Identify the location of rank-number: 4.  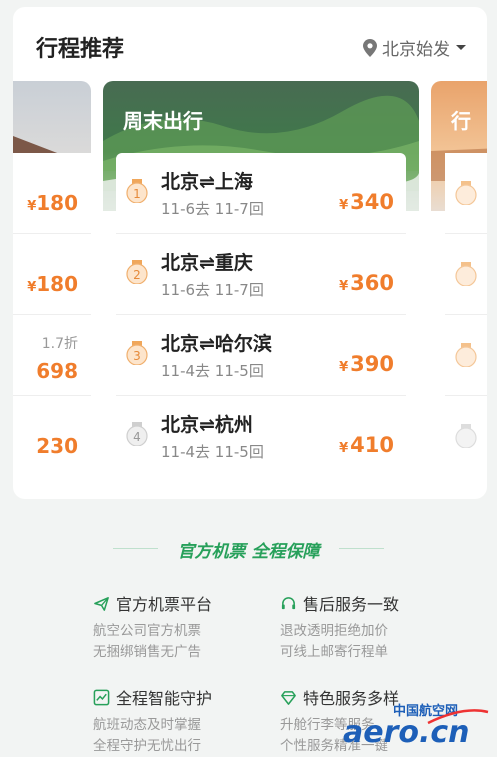
(137, 437).